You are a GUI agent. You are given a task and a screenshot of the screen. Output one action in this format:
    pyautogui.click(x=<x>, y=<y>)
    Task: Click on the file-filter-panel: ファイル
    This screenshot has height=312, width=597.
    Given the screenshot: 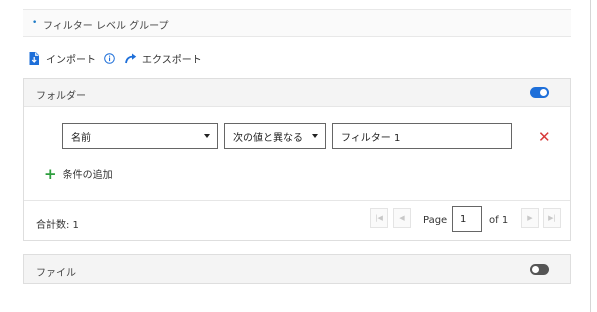 What is the action you would take?
    pyautogui.click(x=297, y=269)
    